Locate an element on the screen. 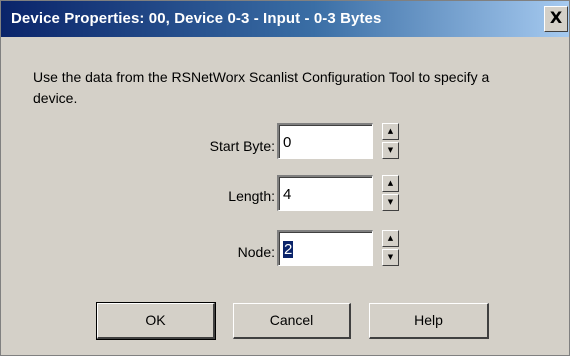 This screenshot has width=570, height=356. node-label: Node: is located at coordinates (256, 252).